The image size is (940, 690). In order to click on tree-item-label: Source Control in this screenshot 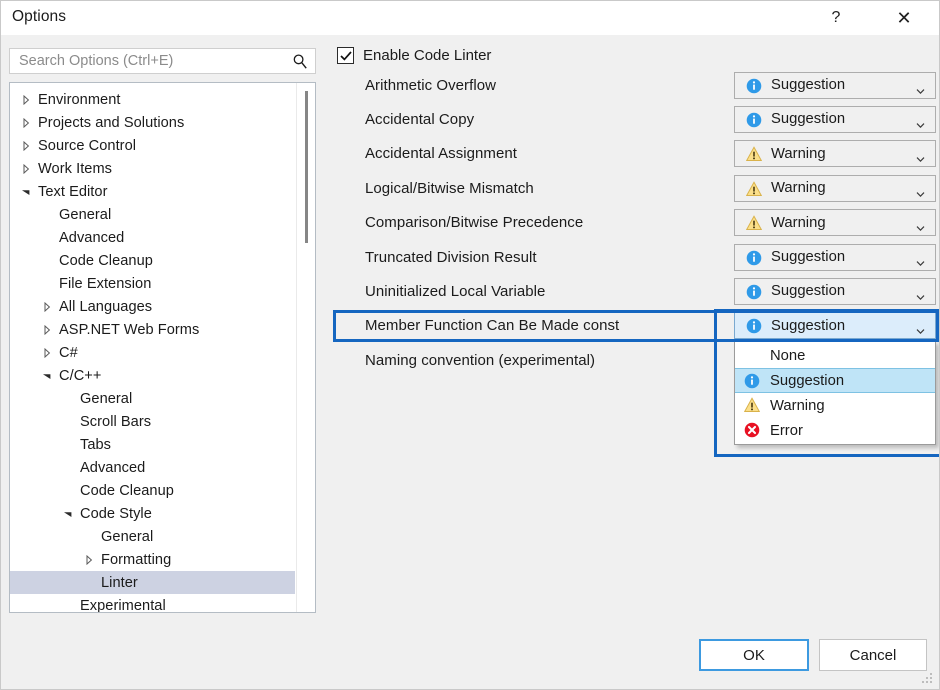, I will do `click(87, 145)`.